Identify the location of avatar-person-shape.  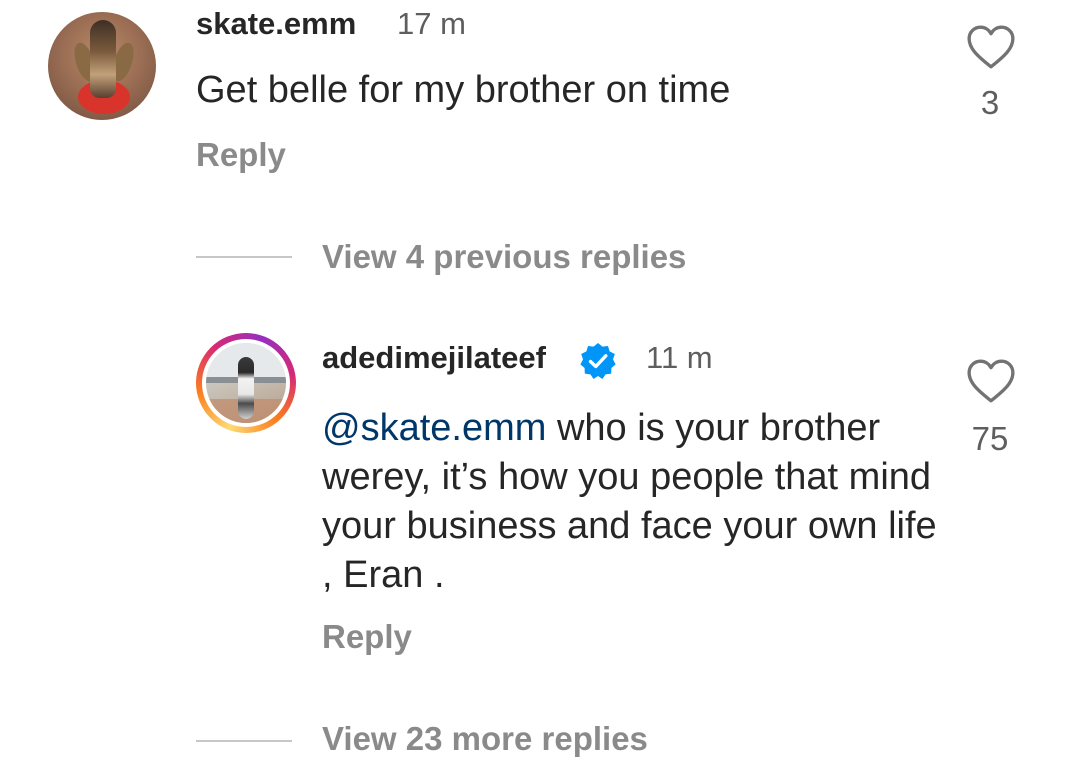
(246, 388).